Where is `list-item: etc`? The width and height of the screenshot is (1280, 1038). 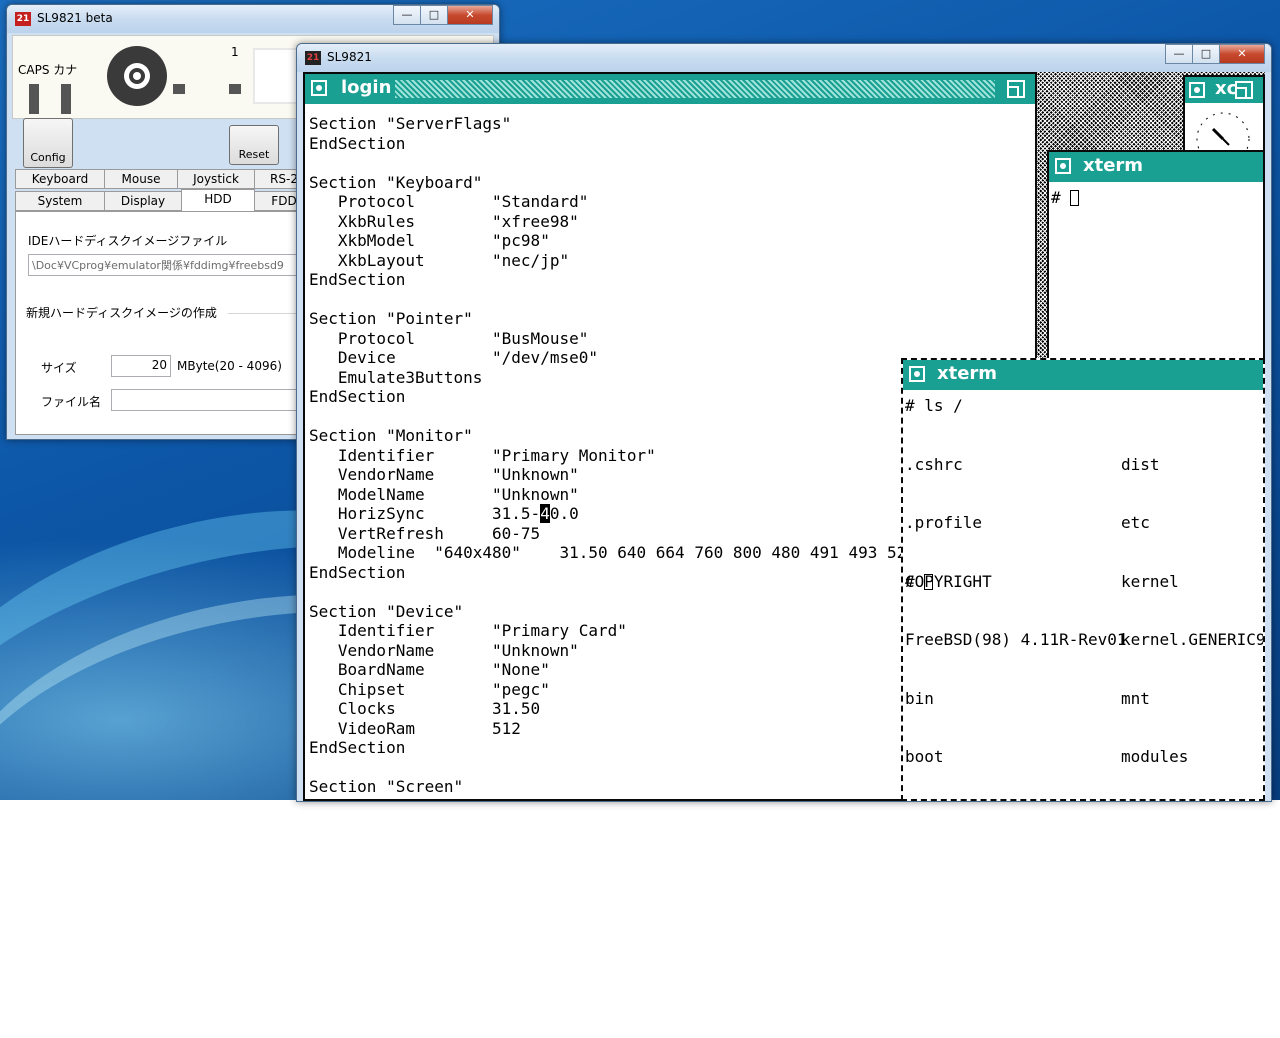 list-item: etc is located at coordinates (1135, 522).